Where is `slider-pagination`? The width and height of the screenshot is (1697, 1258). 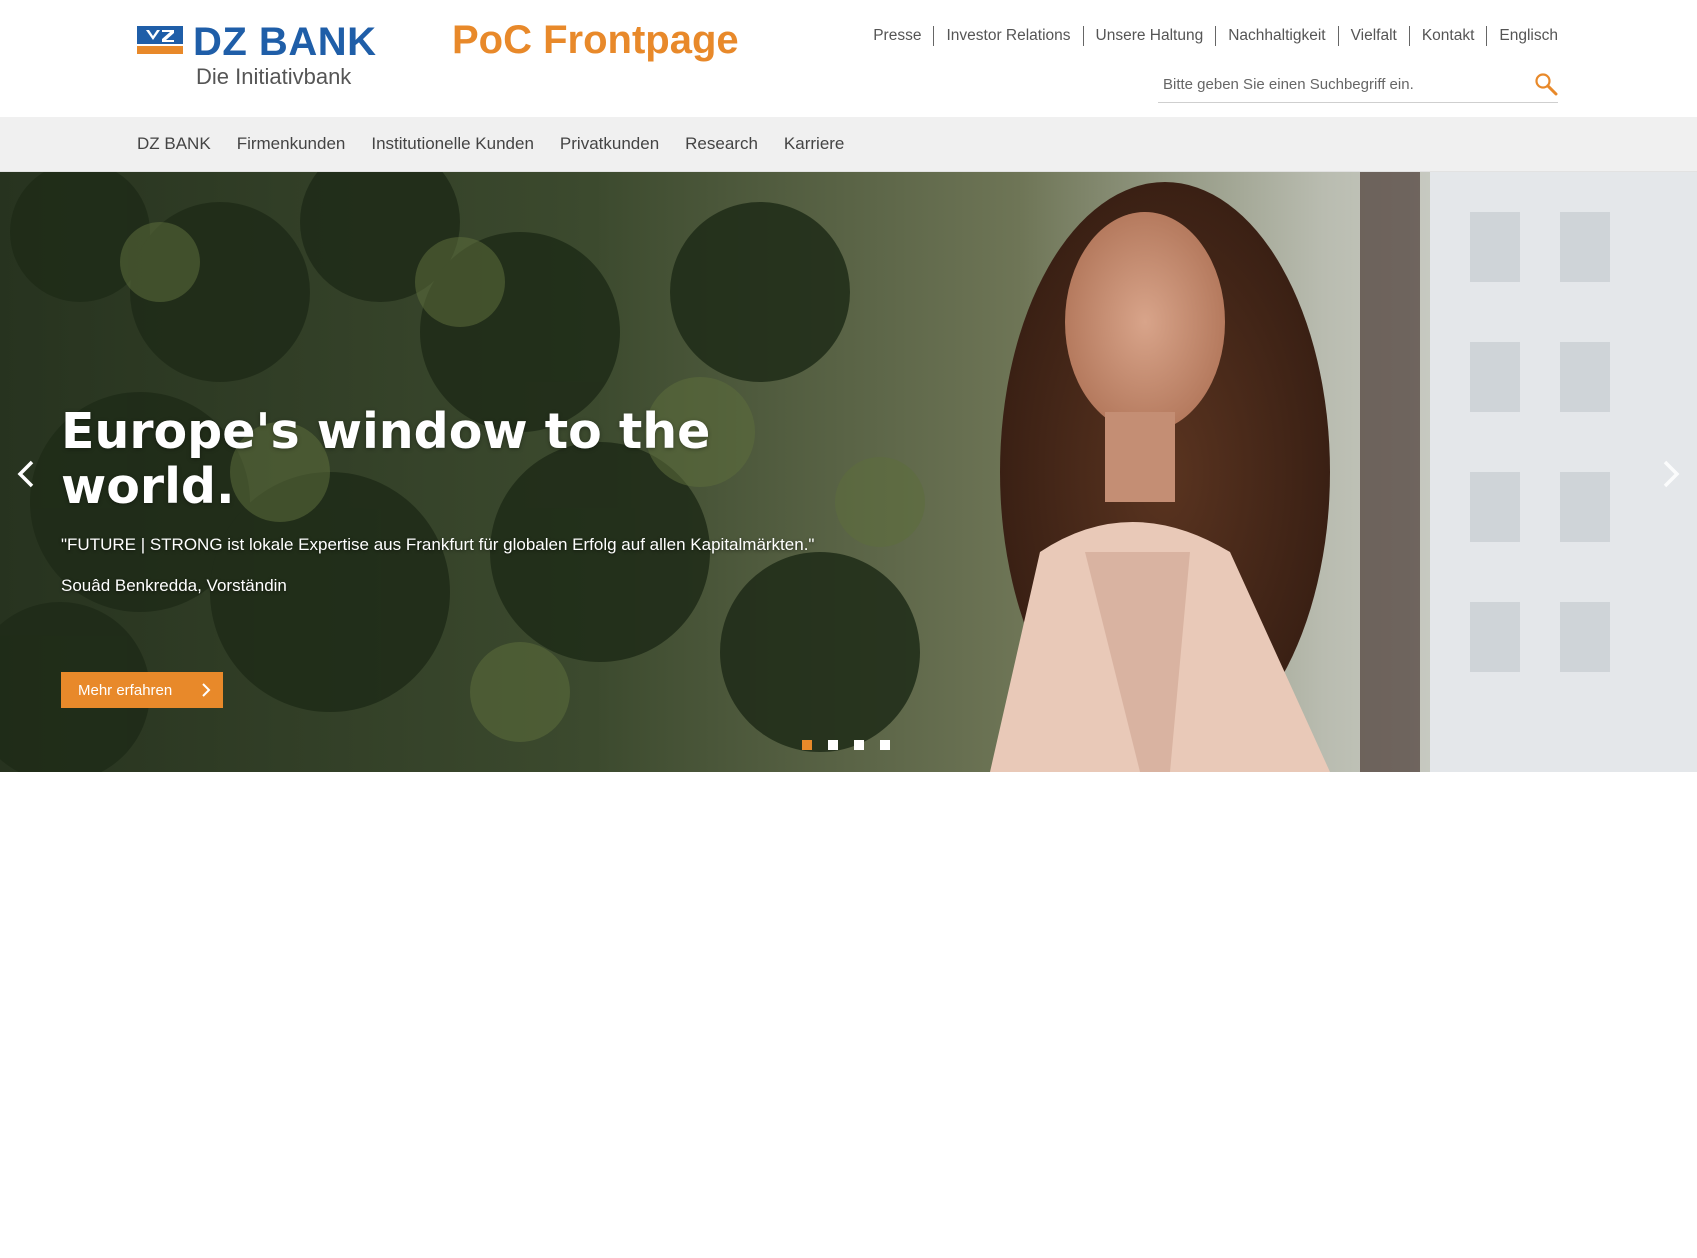
slider-pagination is located at coordinates (854, 745).